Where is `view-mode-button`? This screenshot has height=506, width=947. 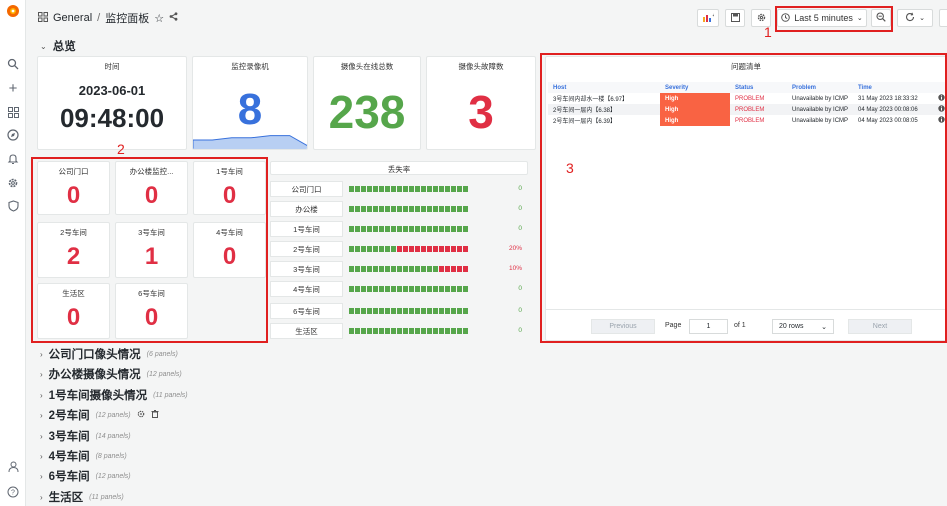 view-mode-button is located at coordinates (943, 18).